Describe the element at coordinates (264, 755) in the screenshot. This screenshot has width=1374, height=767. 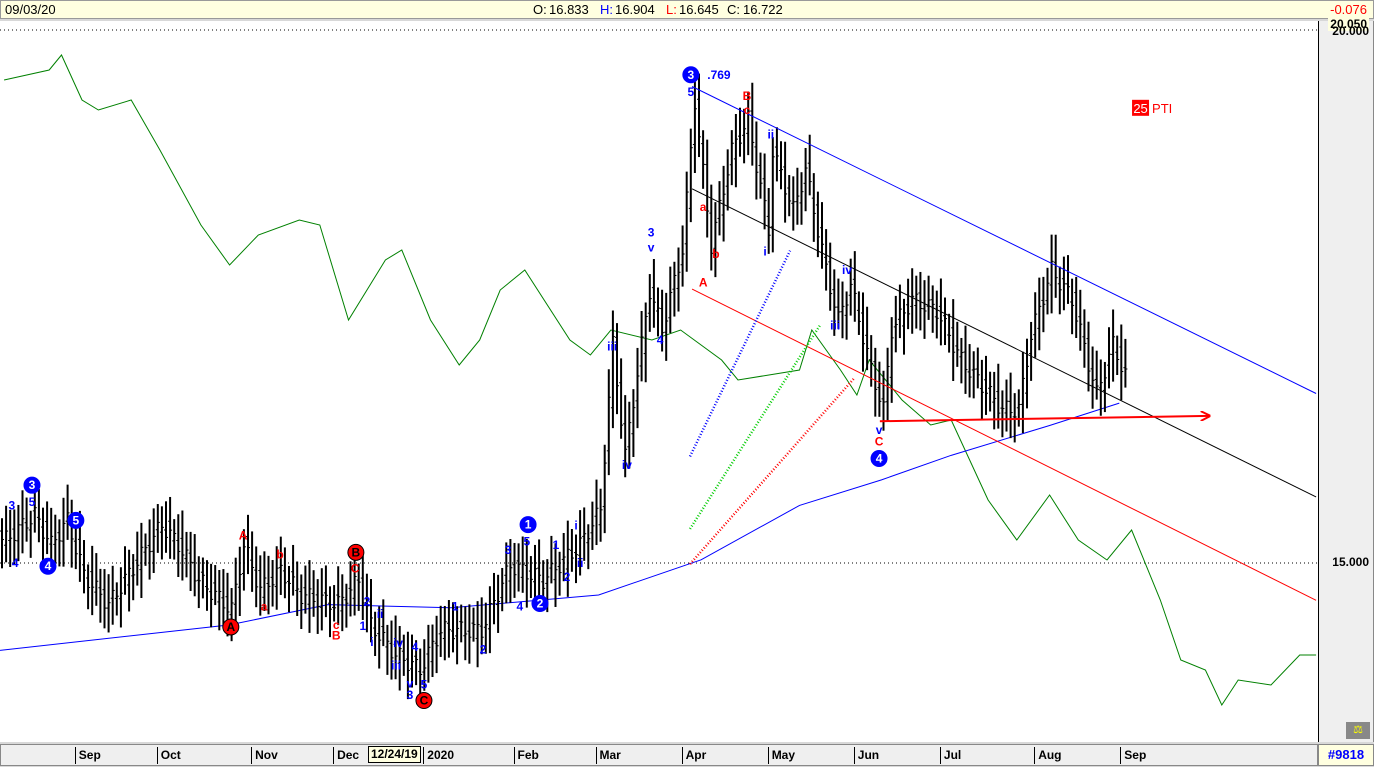
I see `month-tick: Nov` at that location.